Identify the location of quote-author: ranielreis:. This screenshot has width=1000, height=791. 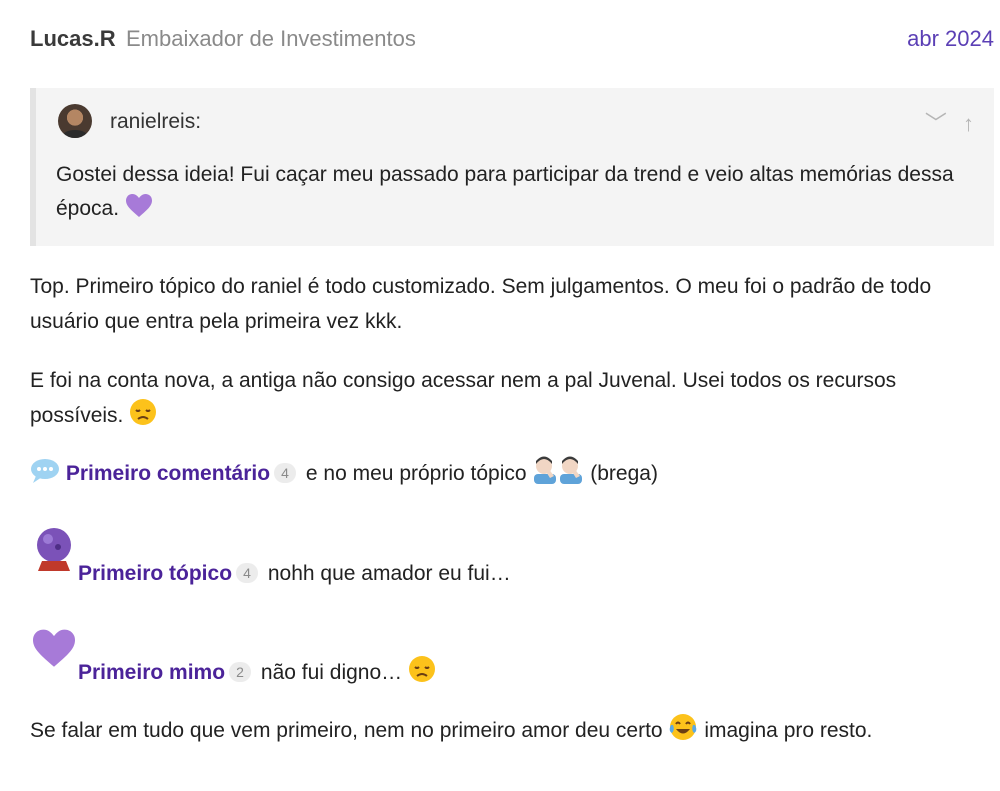
(155, 122).